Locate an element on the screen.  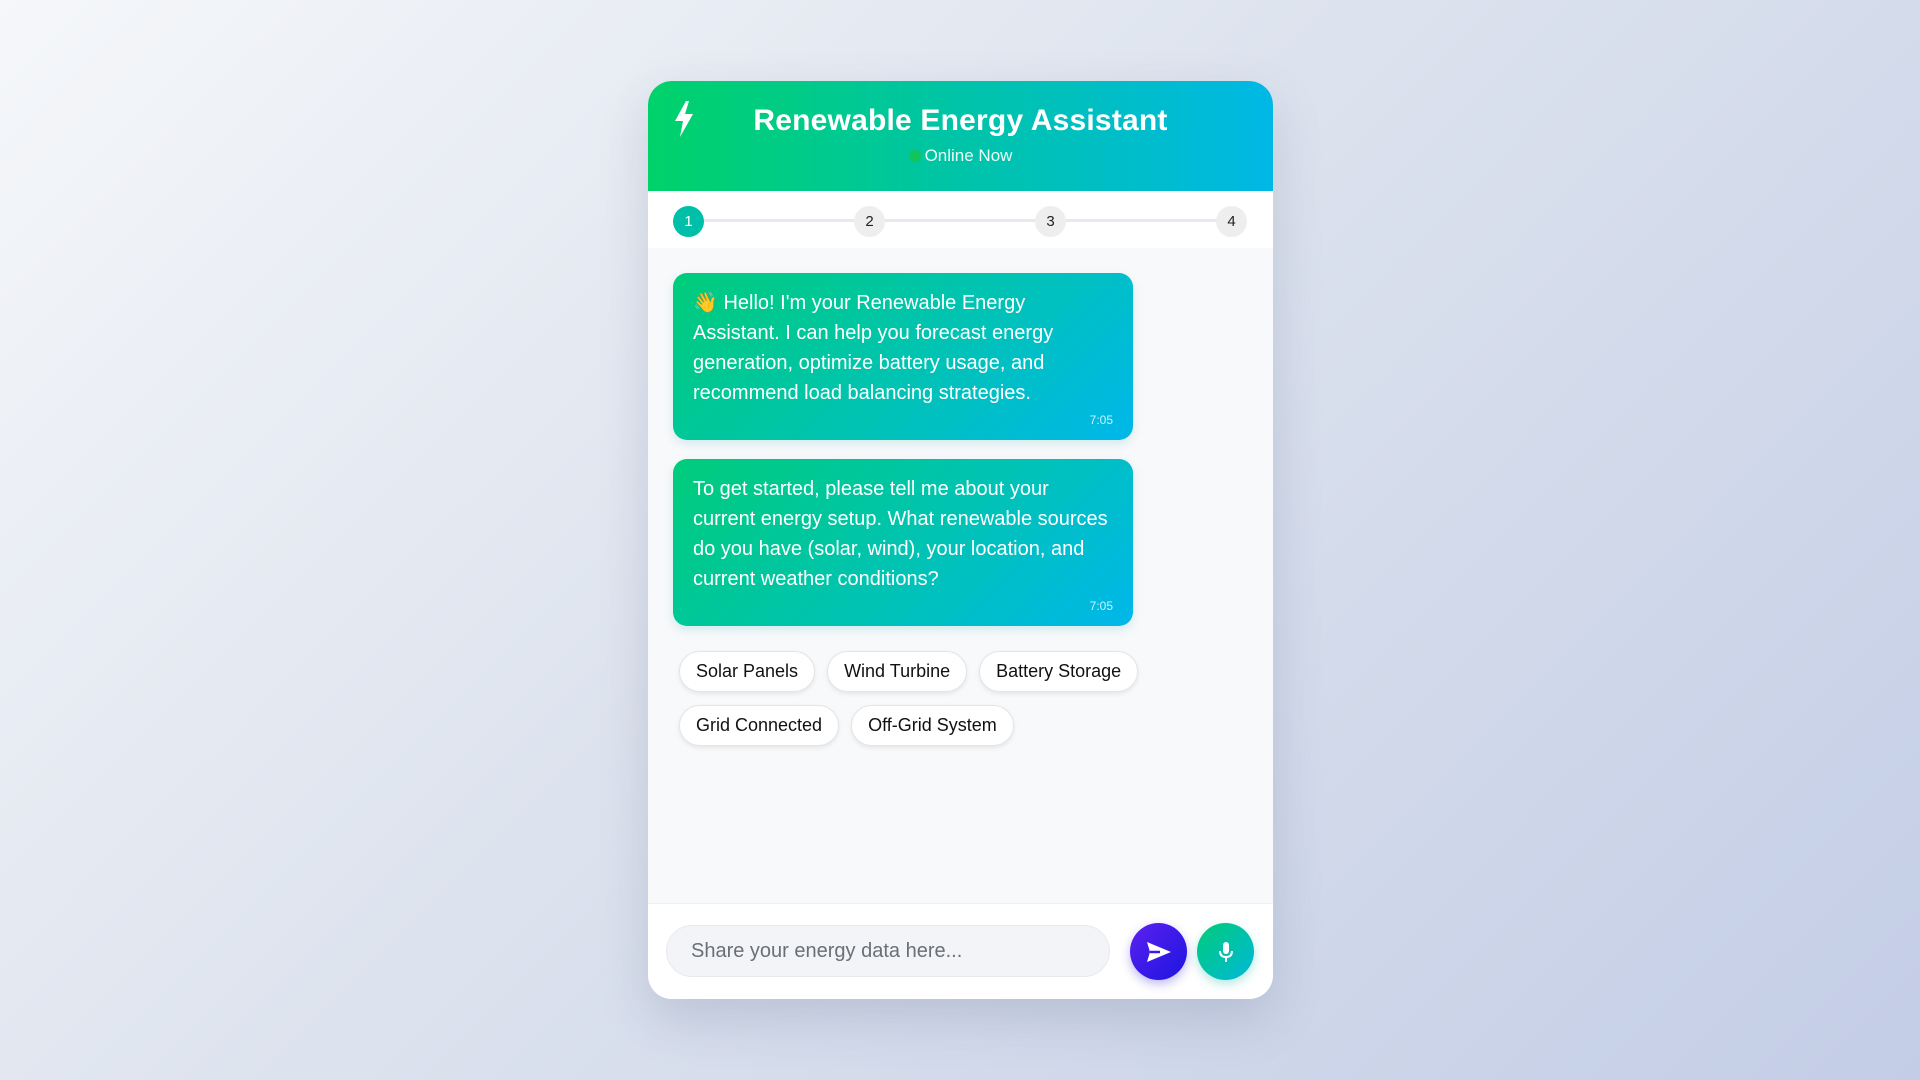
step-1: 1 is located at coordinates (688, 221).